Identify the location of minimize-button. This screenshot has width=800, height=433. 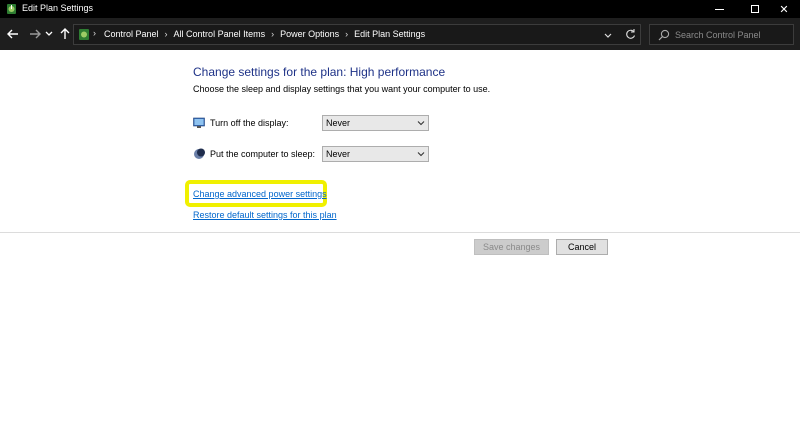
(719, 9).